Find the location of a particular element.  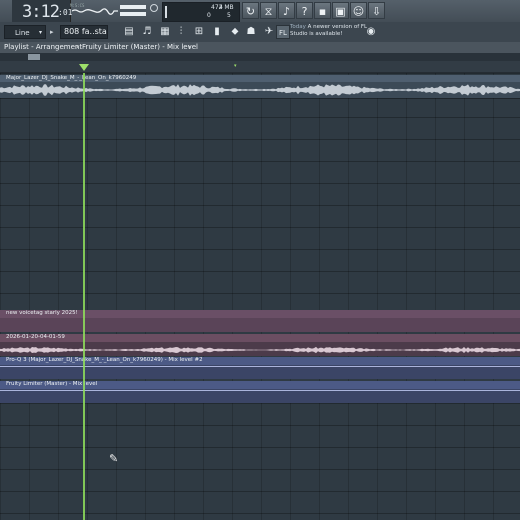

master-volume-bar-l is located at coordinates (133, 7).